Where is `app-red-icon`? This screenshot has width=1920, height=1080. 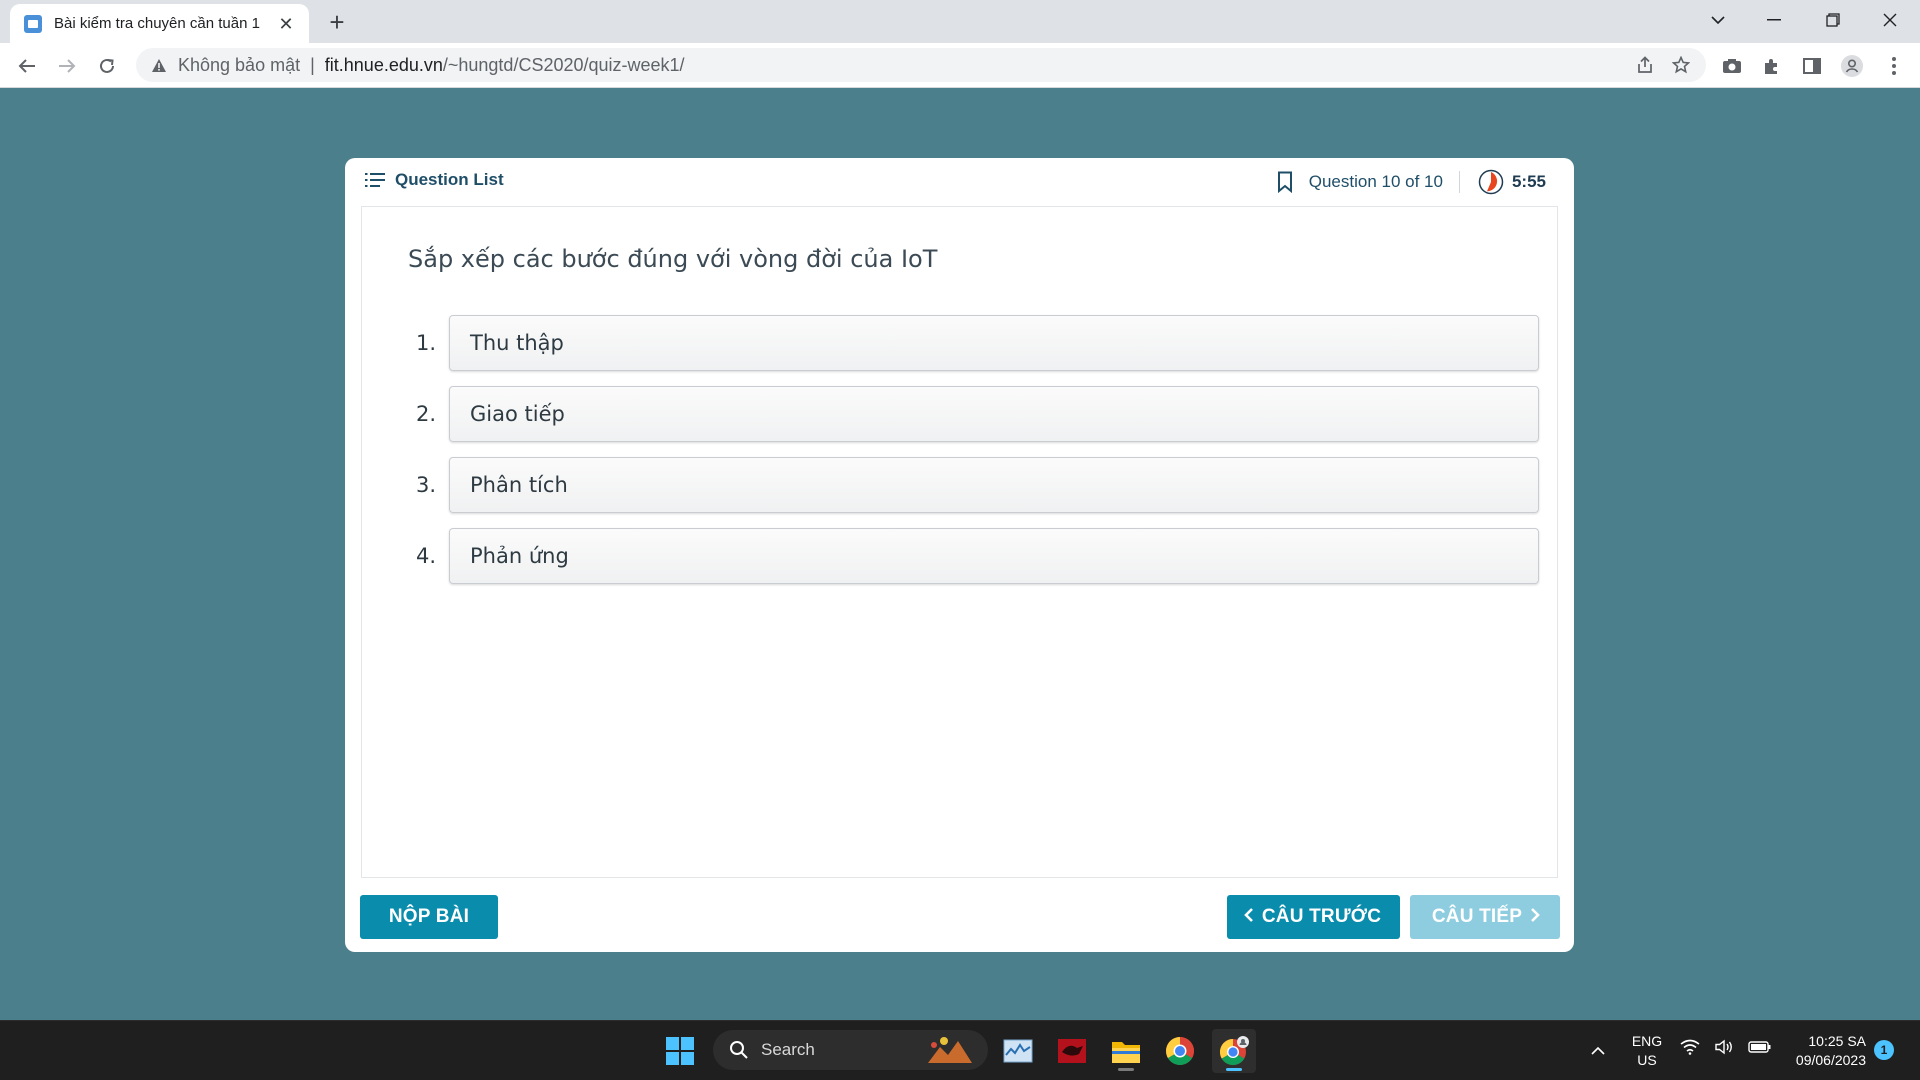
app-red-icon is located at coordinates (1072, 1051).